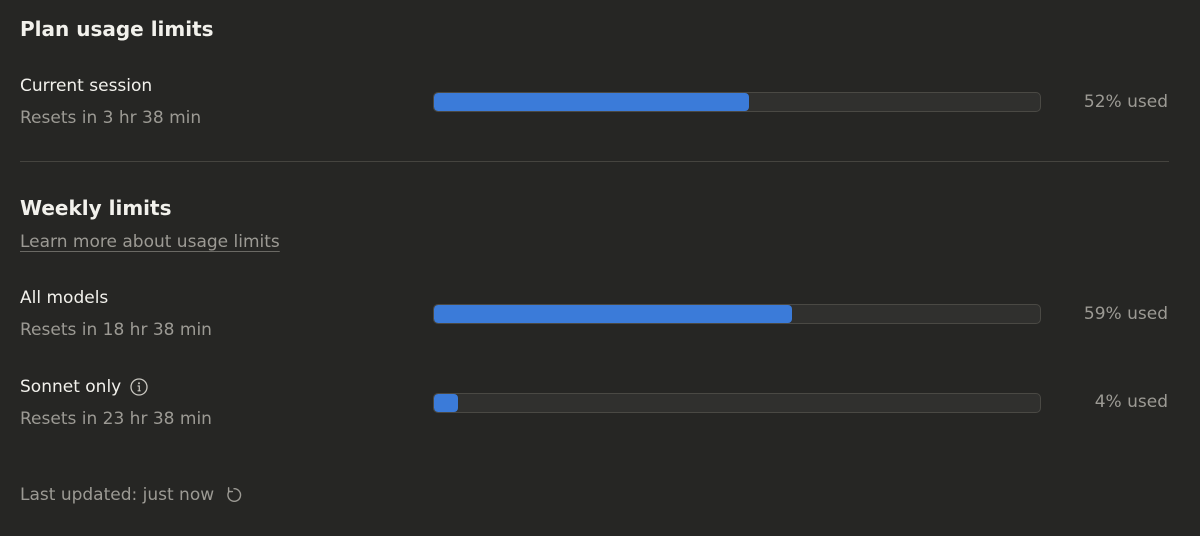 This screenshot has height=536, width=1200. I want to click on last-updated: Last updated: just now, so click(131, 495).